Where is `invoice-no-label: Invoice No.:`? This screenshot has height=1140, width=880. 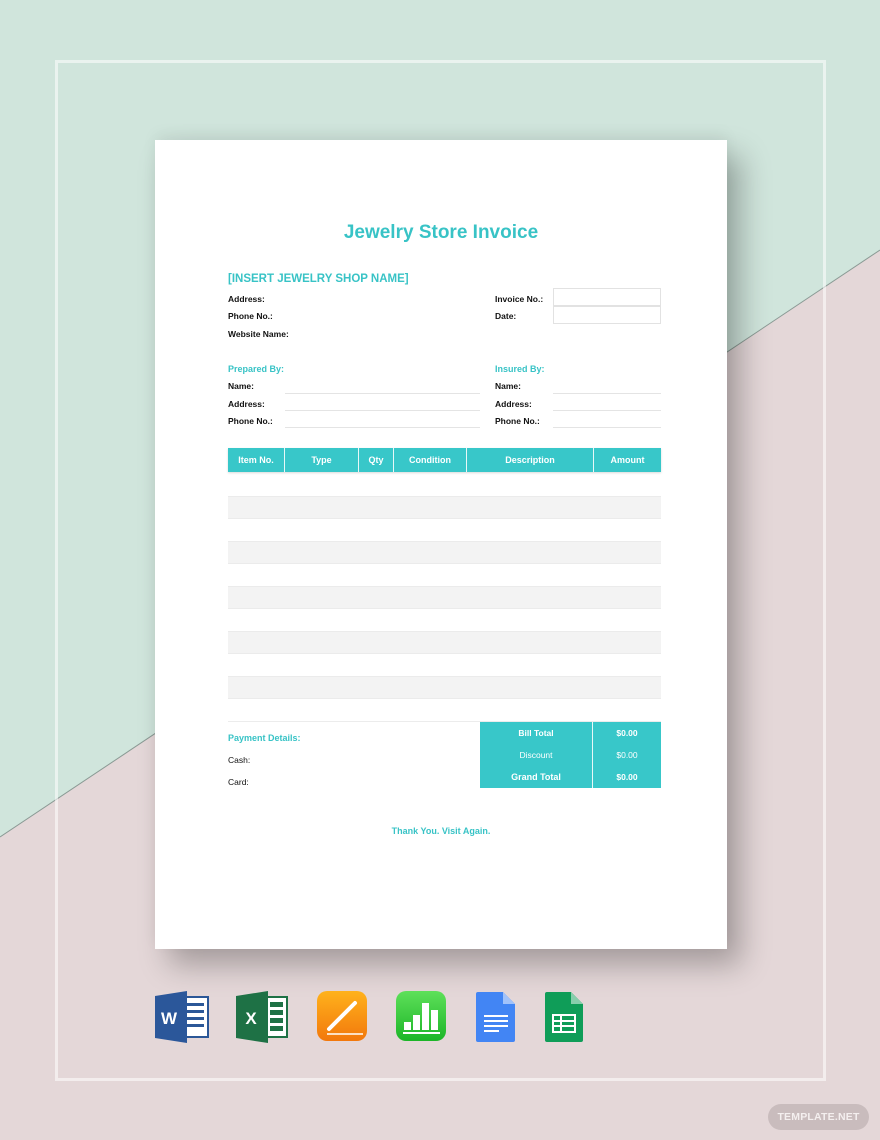
invoice-no-label: Invoice No.: is located at coordinates (519, 299).